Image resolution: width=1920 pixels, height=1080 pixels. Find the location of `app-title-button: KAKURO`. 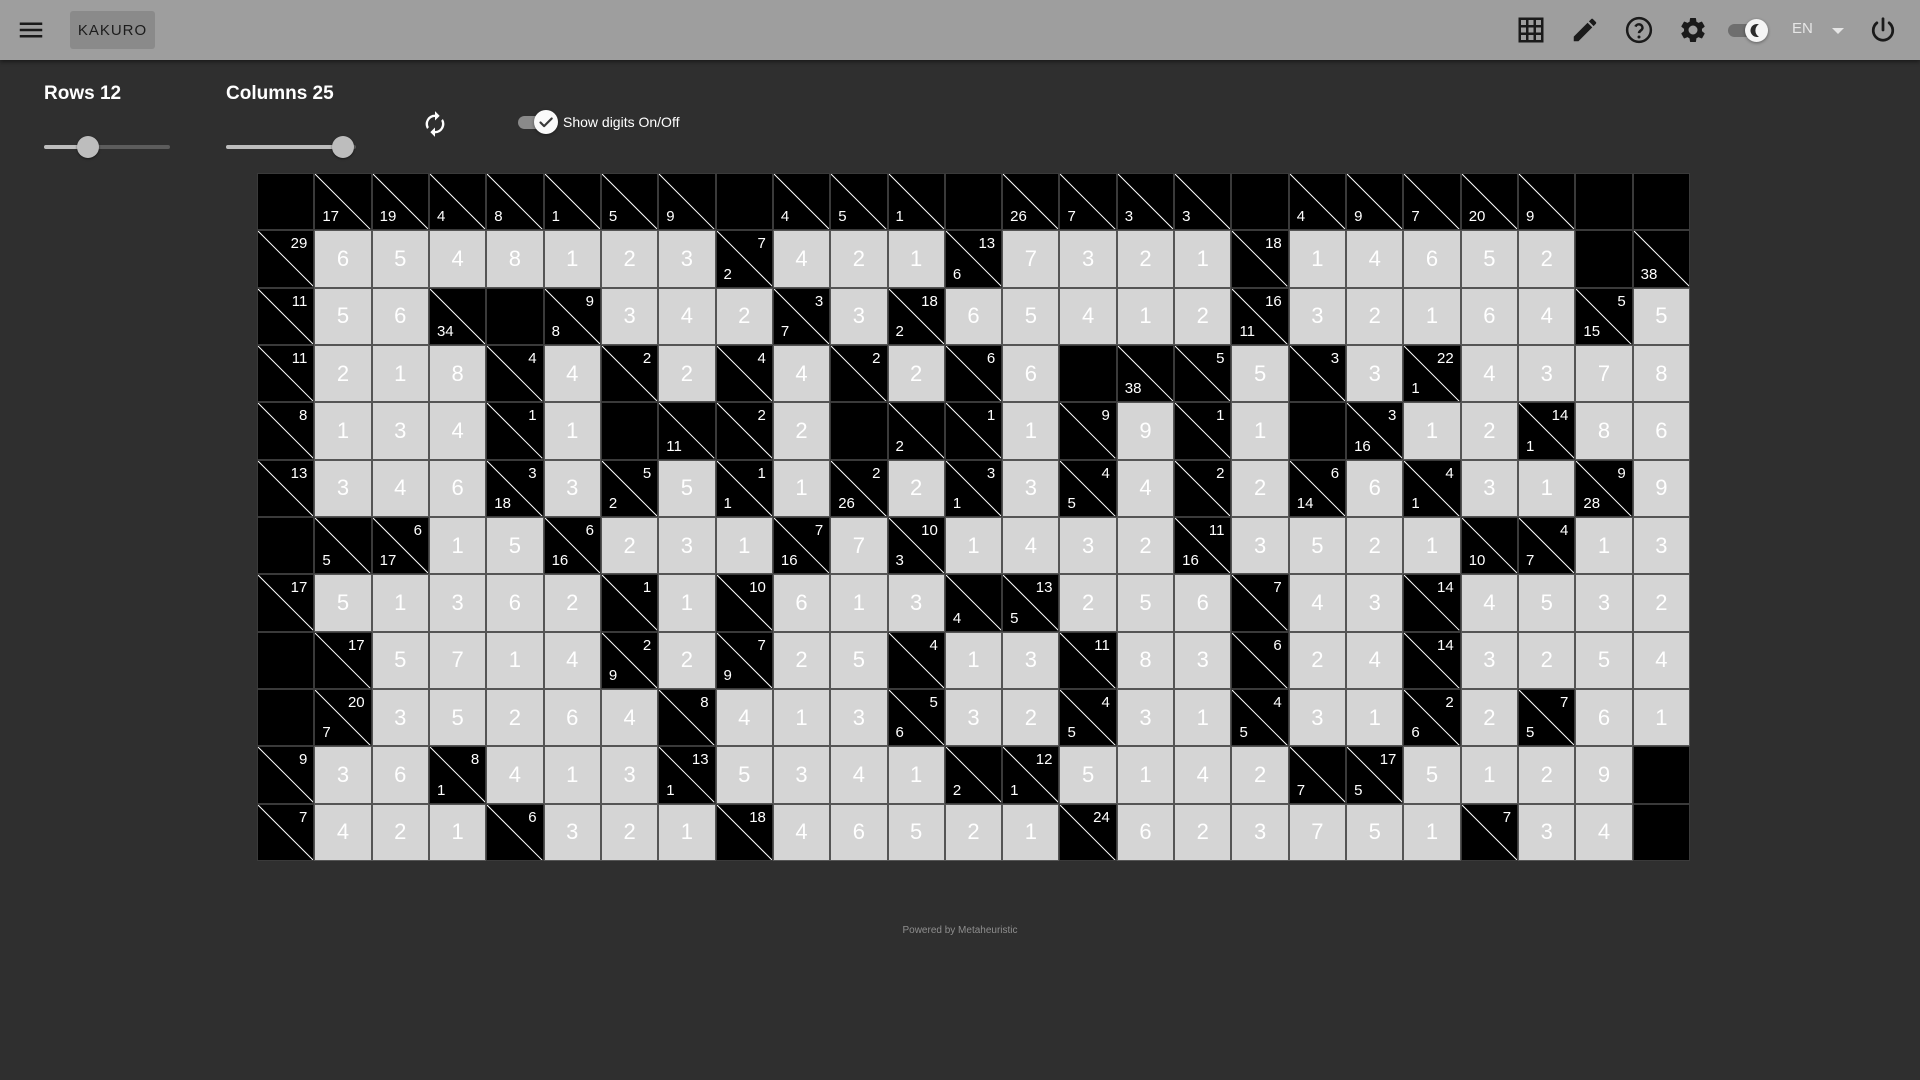

app-title-button: KAKURO is located at coordinates (112, 30).